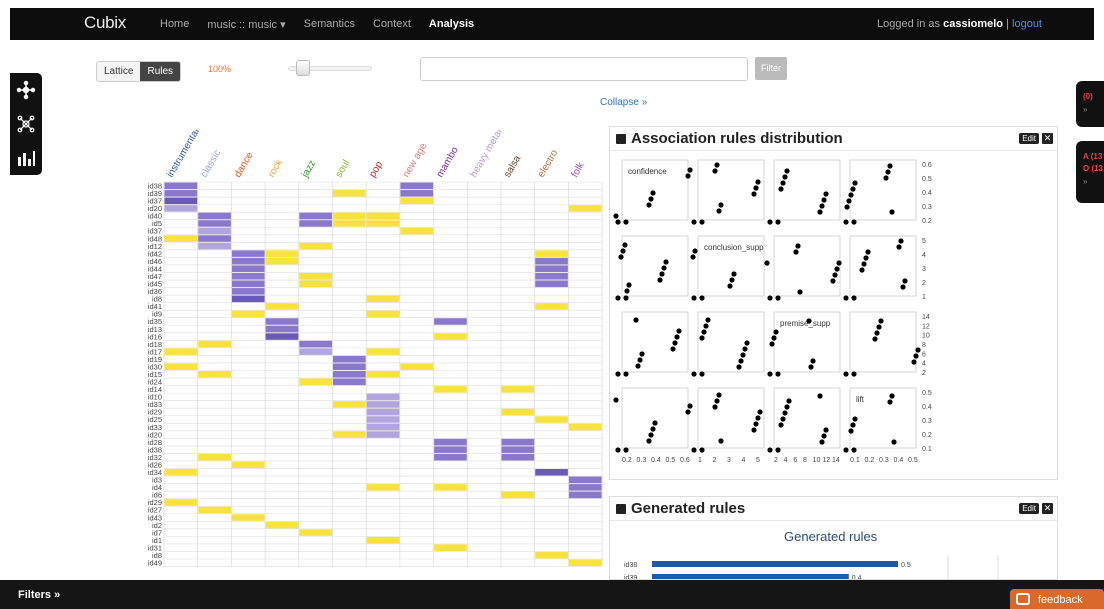  Describe the element at coordinates (39, 595) in the screenshot. I see `filters-toggle: Filters »` at that location.